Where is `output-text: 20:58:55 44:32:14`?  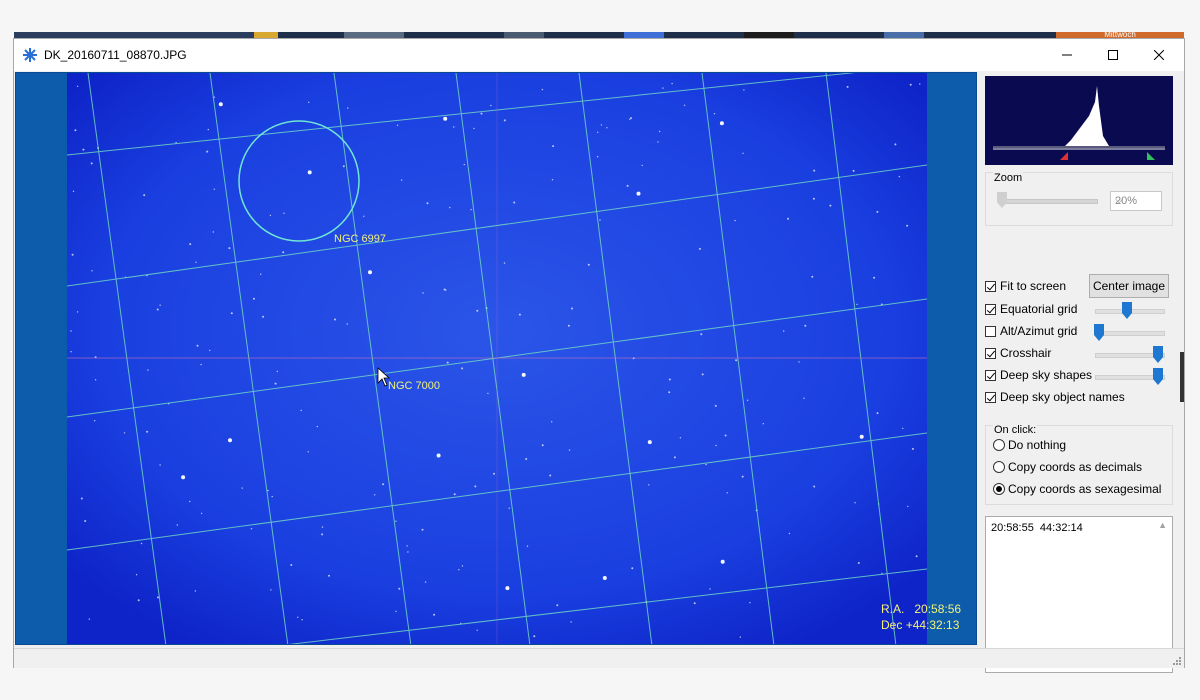 output-text: 20:58:55 44:32:14 is located at coordinates (1037, 528).